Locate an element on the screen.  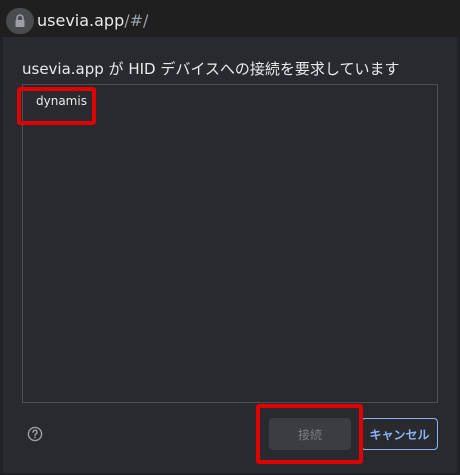
dialog-title: usevia.app が HID デバイスへの接続を要求しています is located at coordinates (211, 69).